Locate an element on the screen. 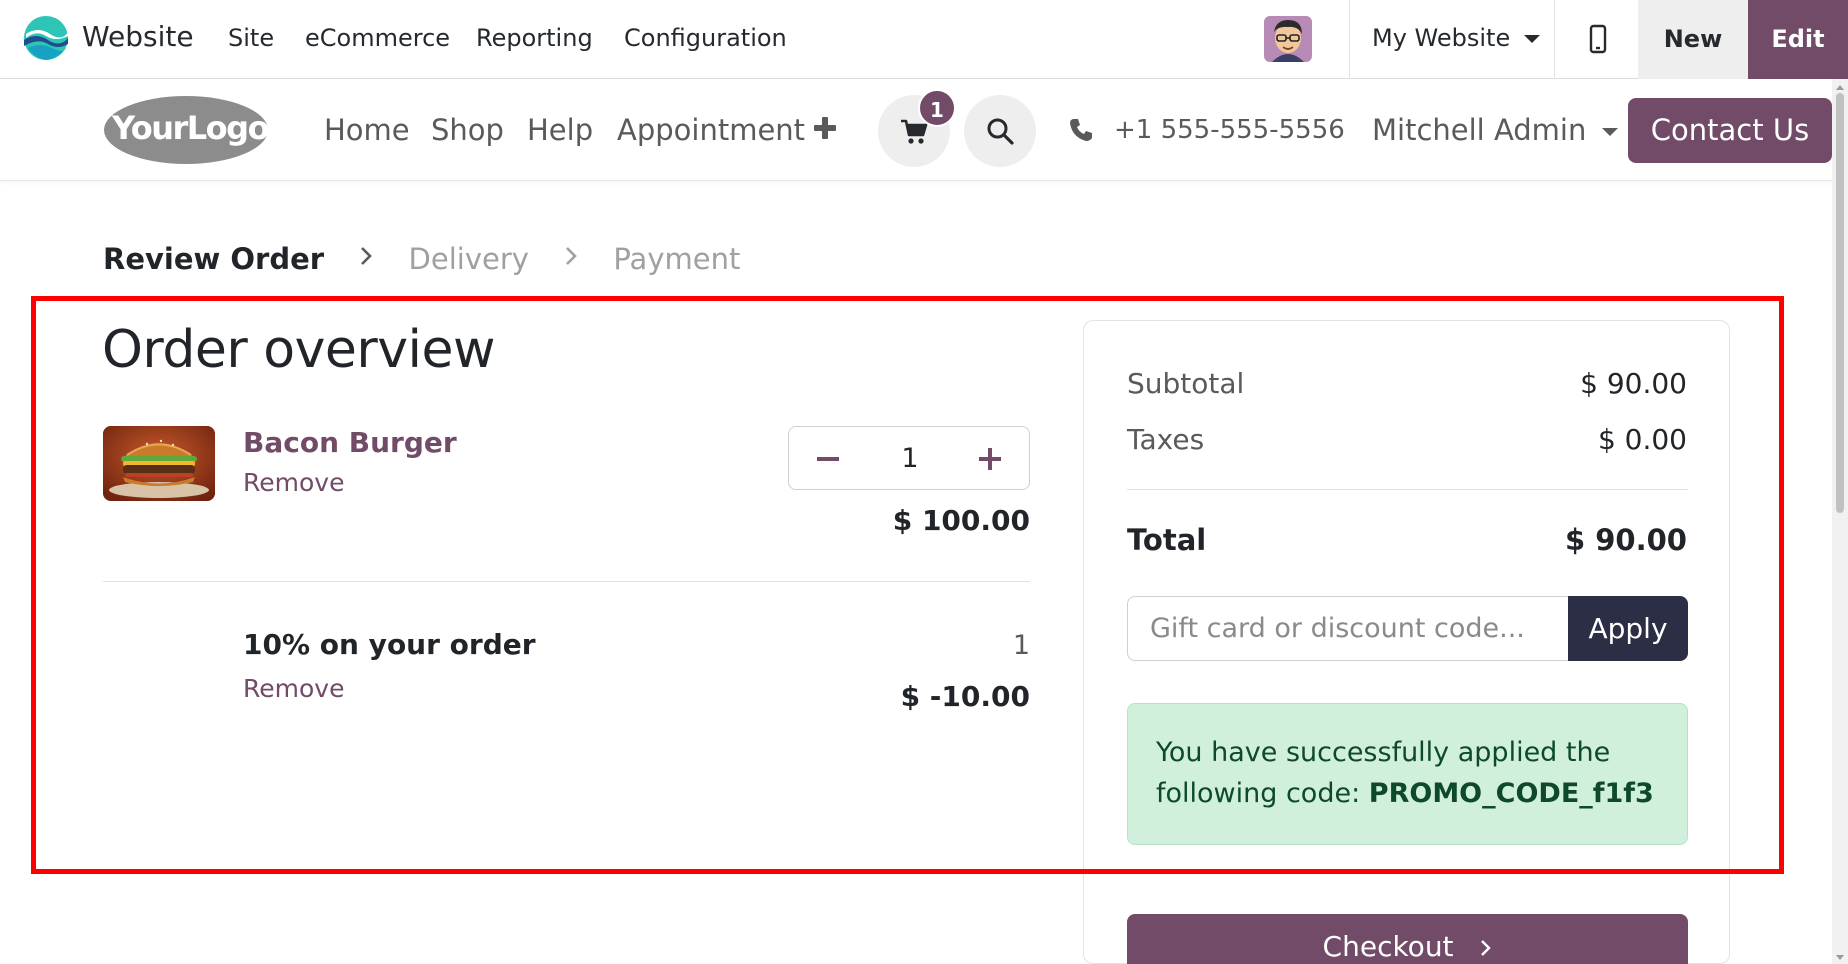 Image resolution: width=1848 pixels, height=964 pixels. website-selector-label: My Website is located at coordinates (1441, 38).